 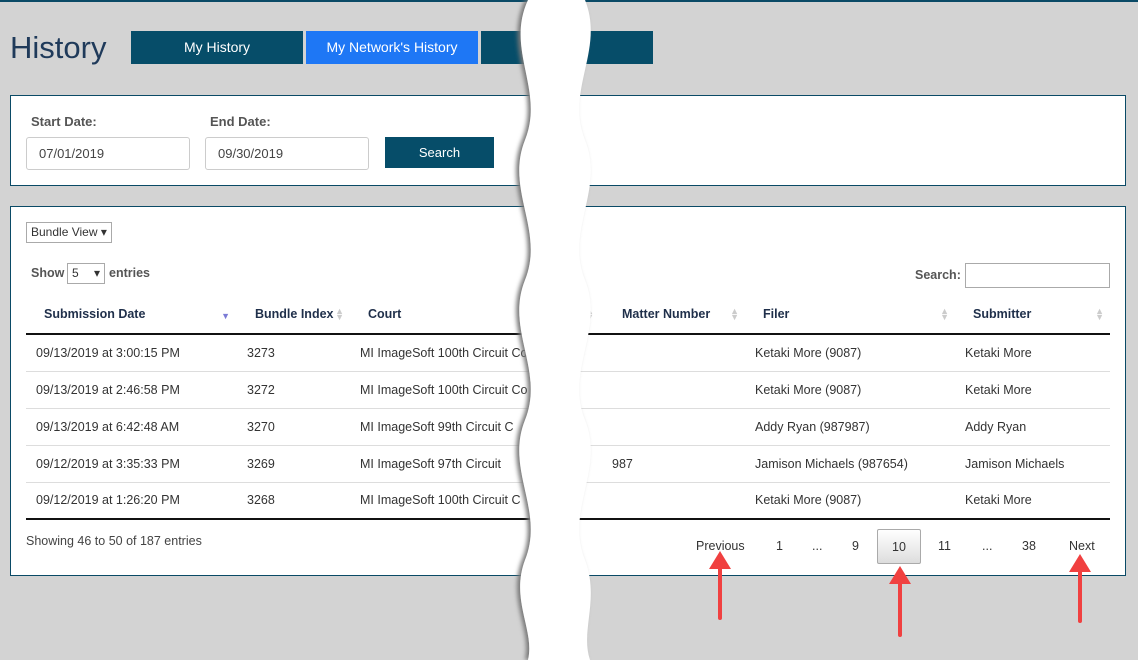 What do you see at coordinates (555, 330) in the screenshot?
I see `torn-paper-divider` at bounding box center [555, 330].